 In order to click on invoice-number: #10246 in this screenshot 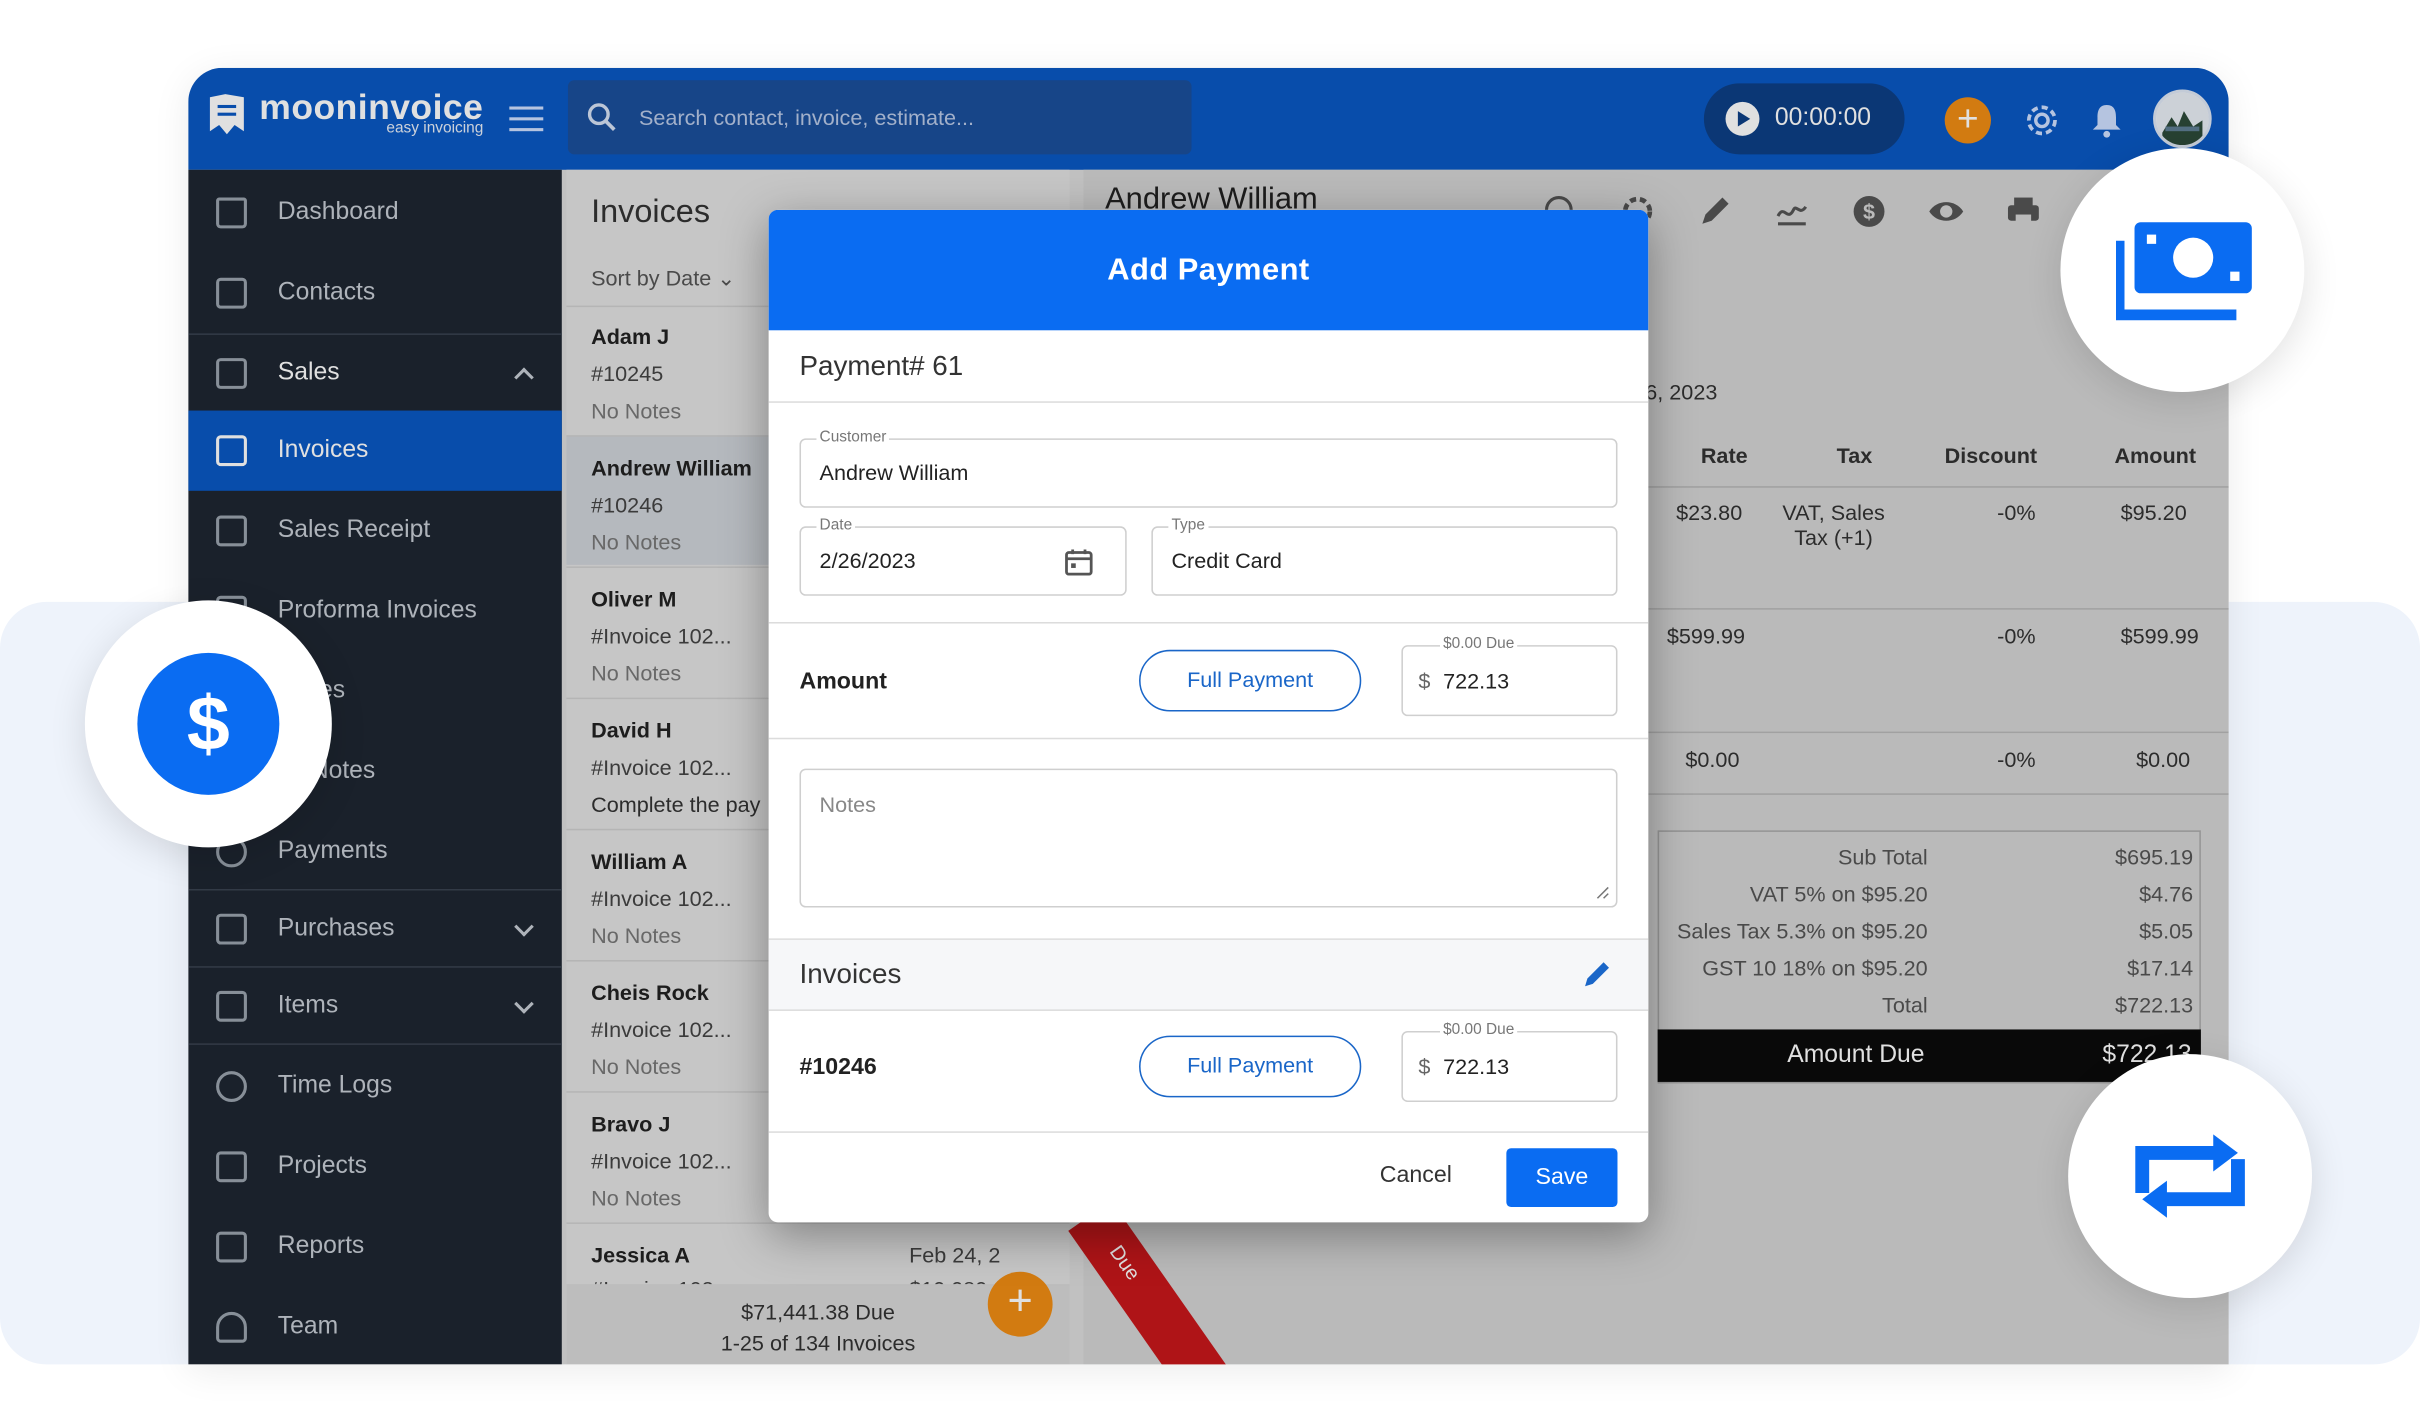, I will do `click(838, 1067)`.